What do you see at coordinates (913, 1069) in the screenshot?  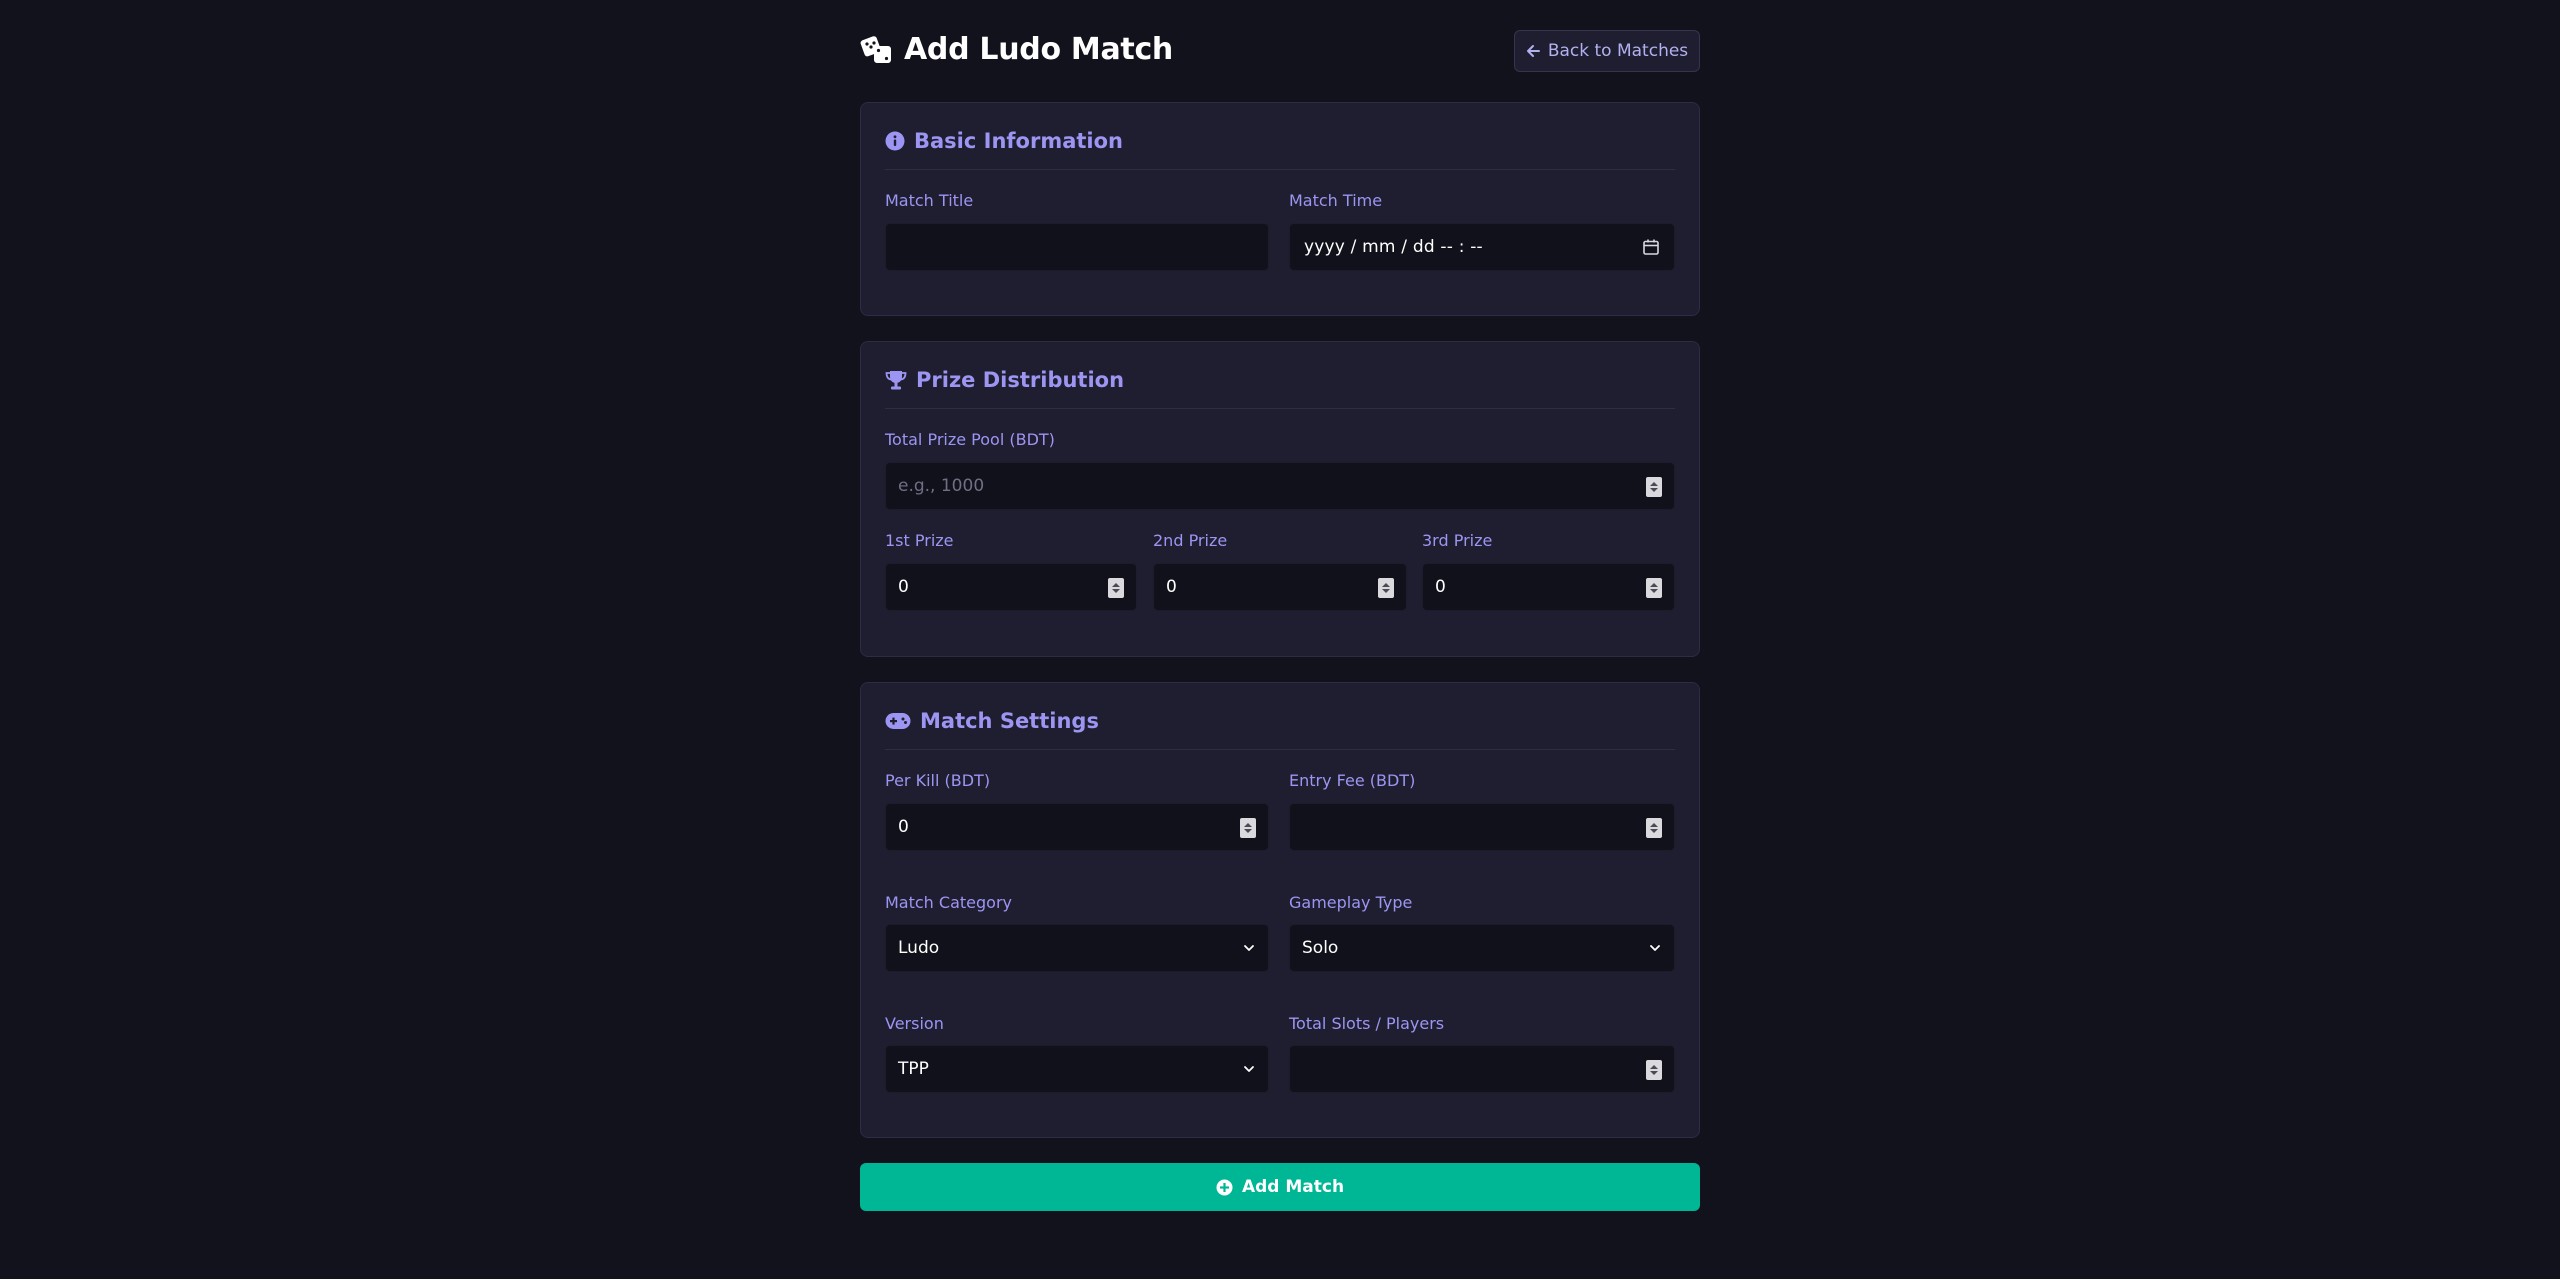 I see `version-value: TPP` at bounding box center [913, 1069].